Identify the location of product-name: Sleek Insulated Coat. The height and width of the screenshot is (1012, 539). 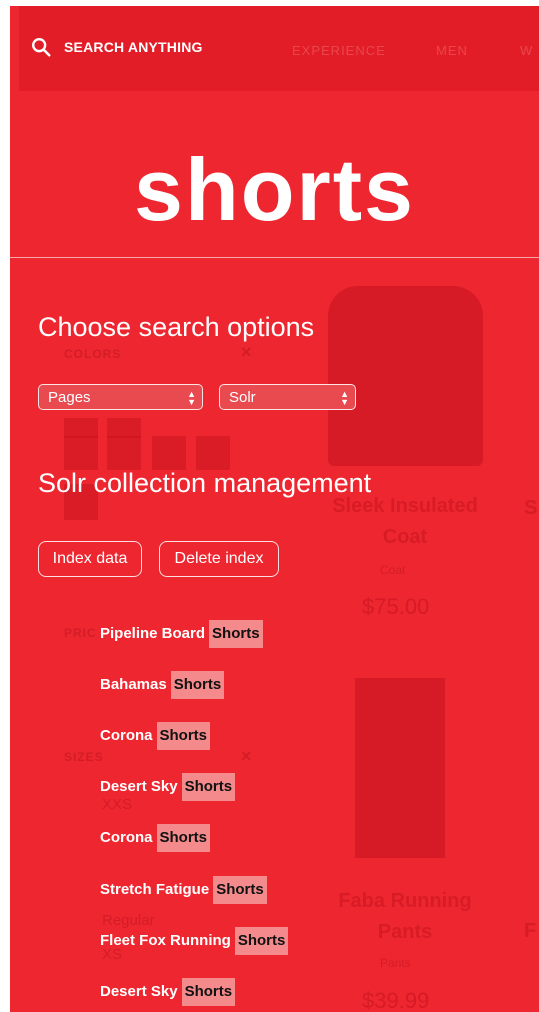
(405, 522).